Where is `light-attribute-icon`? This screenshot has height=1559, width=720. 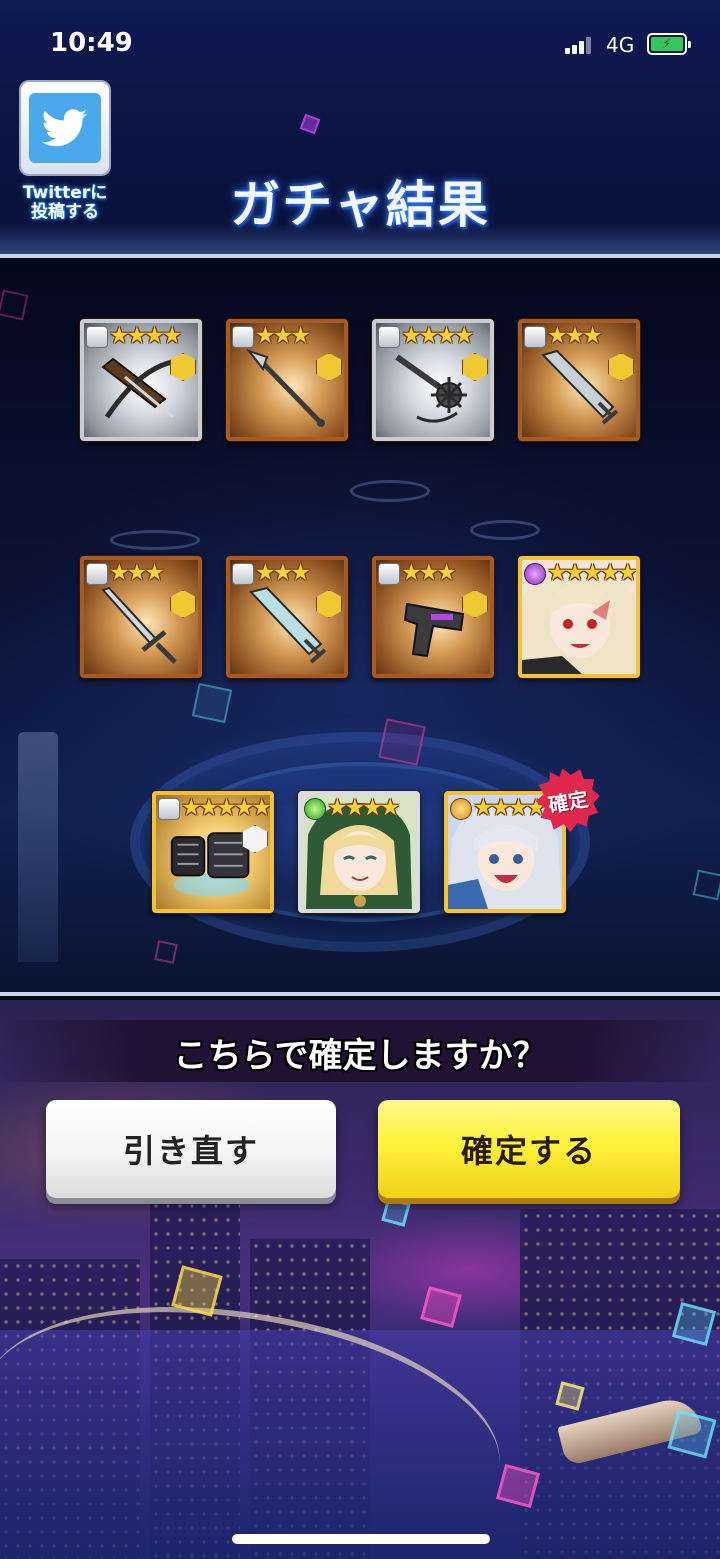
light-attribute-icon is located at coordinates (461, 809).